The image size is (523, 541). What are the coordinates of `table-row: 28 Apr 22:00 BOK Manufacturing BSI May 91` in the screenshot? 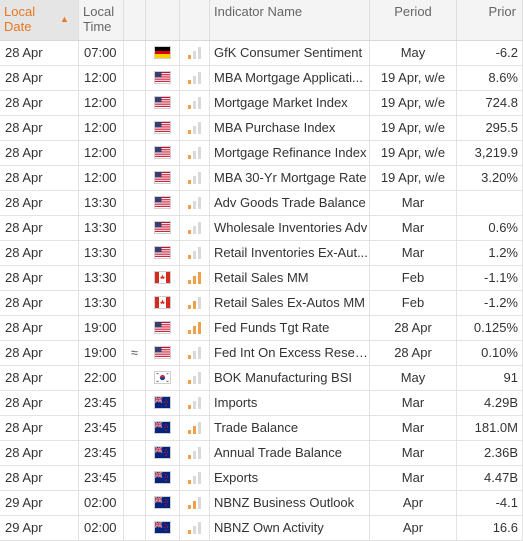 It's located at (261, 378).